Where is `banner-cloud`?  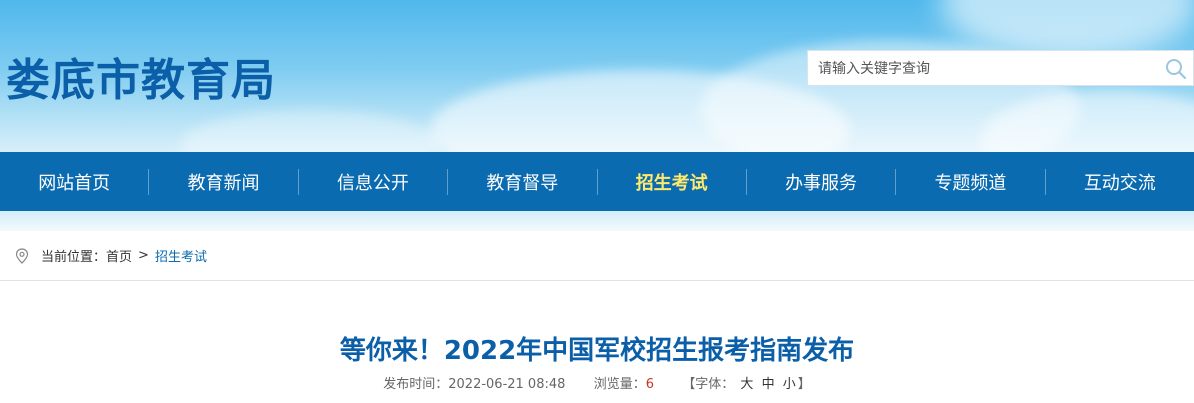 banner-cloud is located at coordinates (310, 131).